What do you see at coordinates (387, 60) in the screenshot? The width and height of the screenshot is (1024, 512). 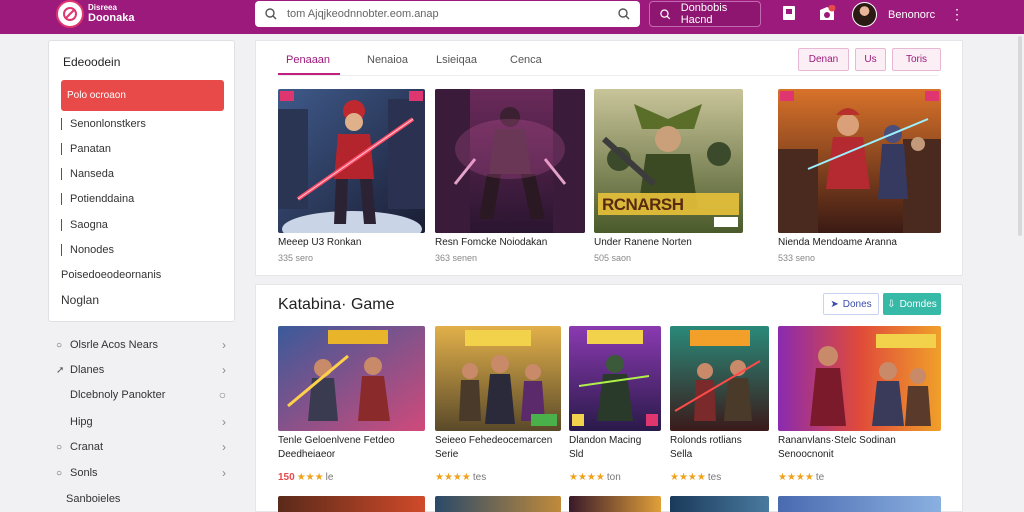 I see `tab-new: Nenaioa` at bounding box center [387, 60].